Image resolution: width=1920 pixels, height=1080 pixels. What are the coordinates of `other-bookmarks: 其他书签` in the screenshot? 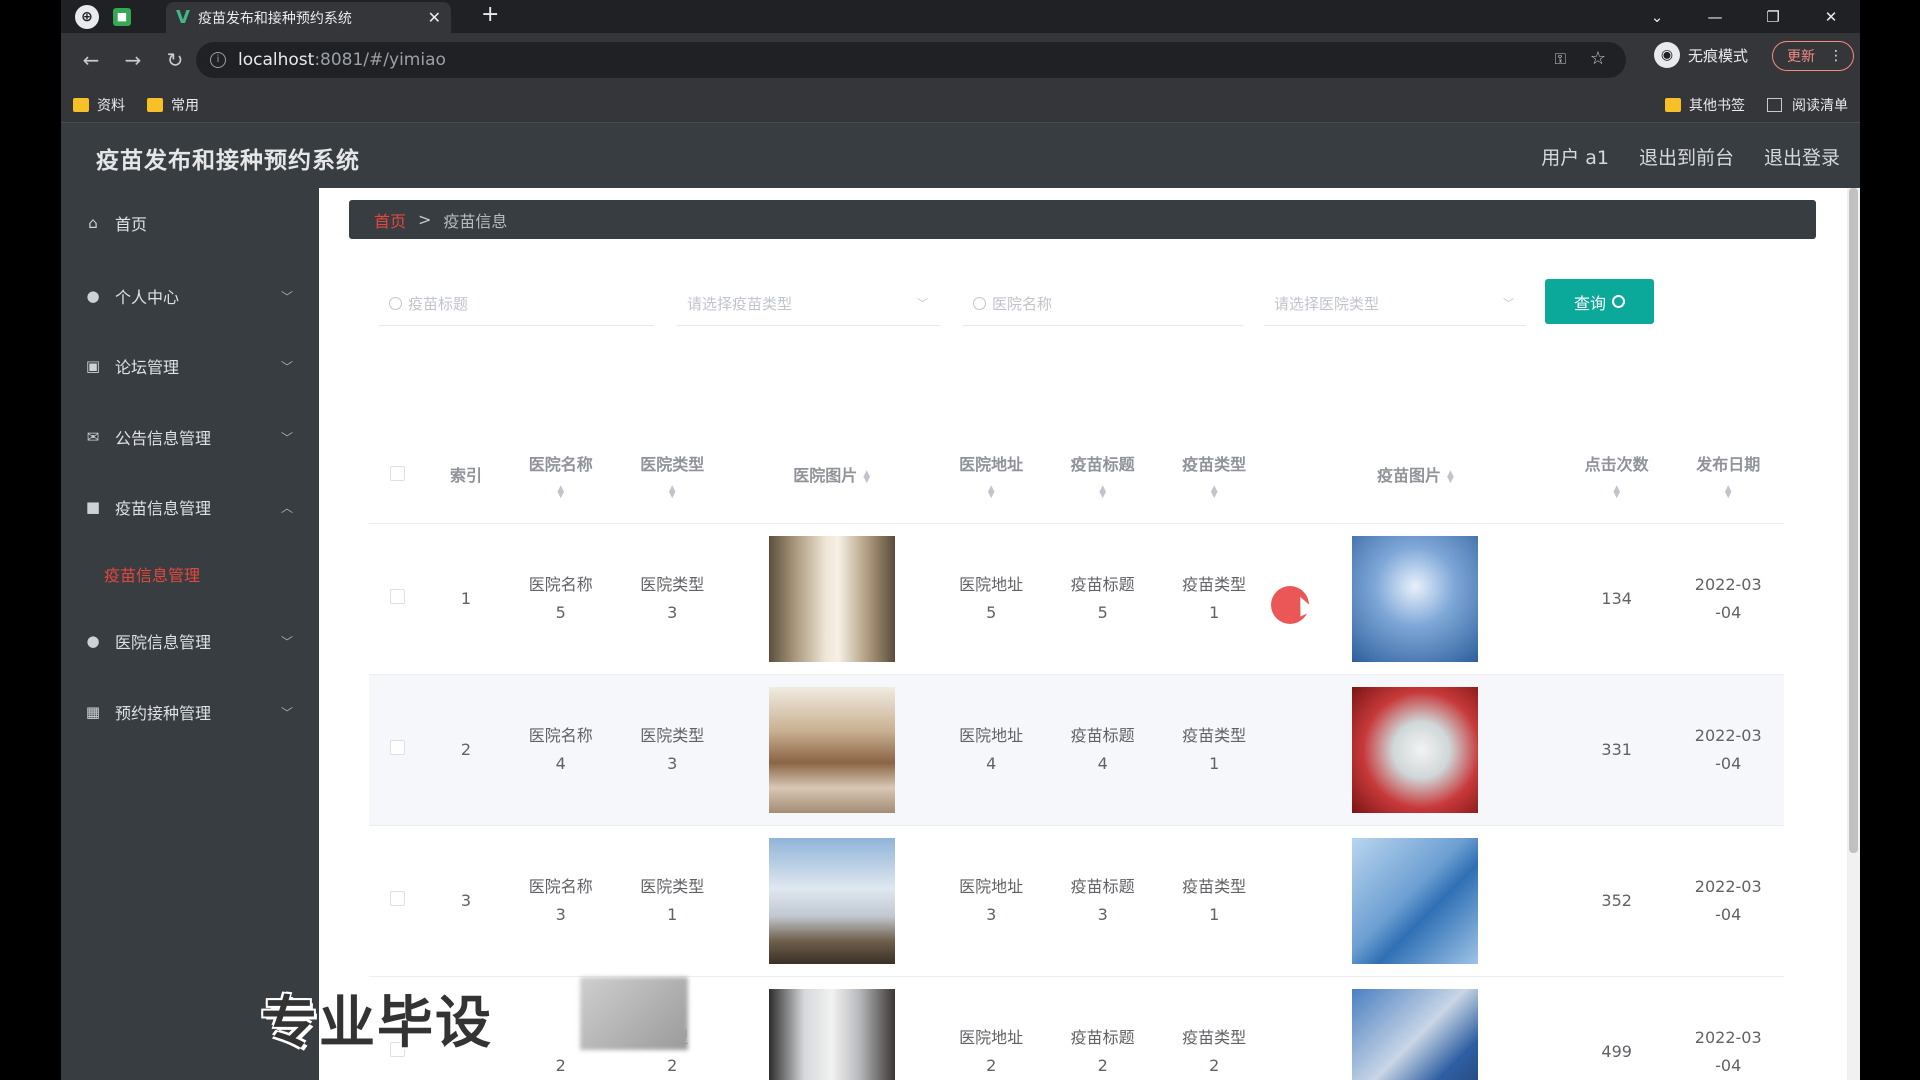 It's located at (1705, 105).